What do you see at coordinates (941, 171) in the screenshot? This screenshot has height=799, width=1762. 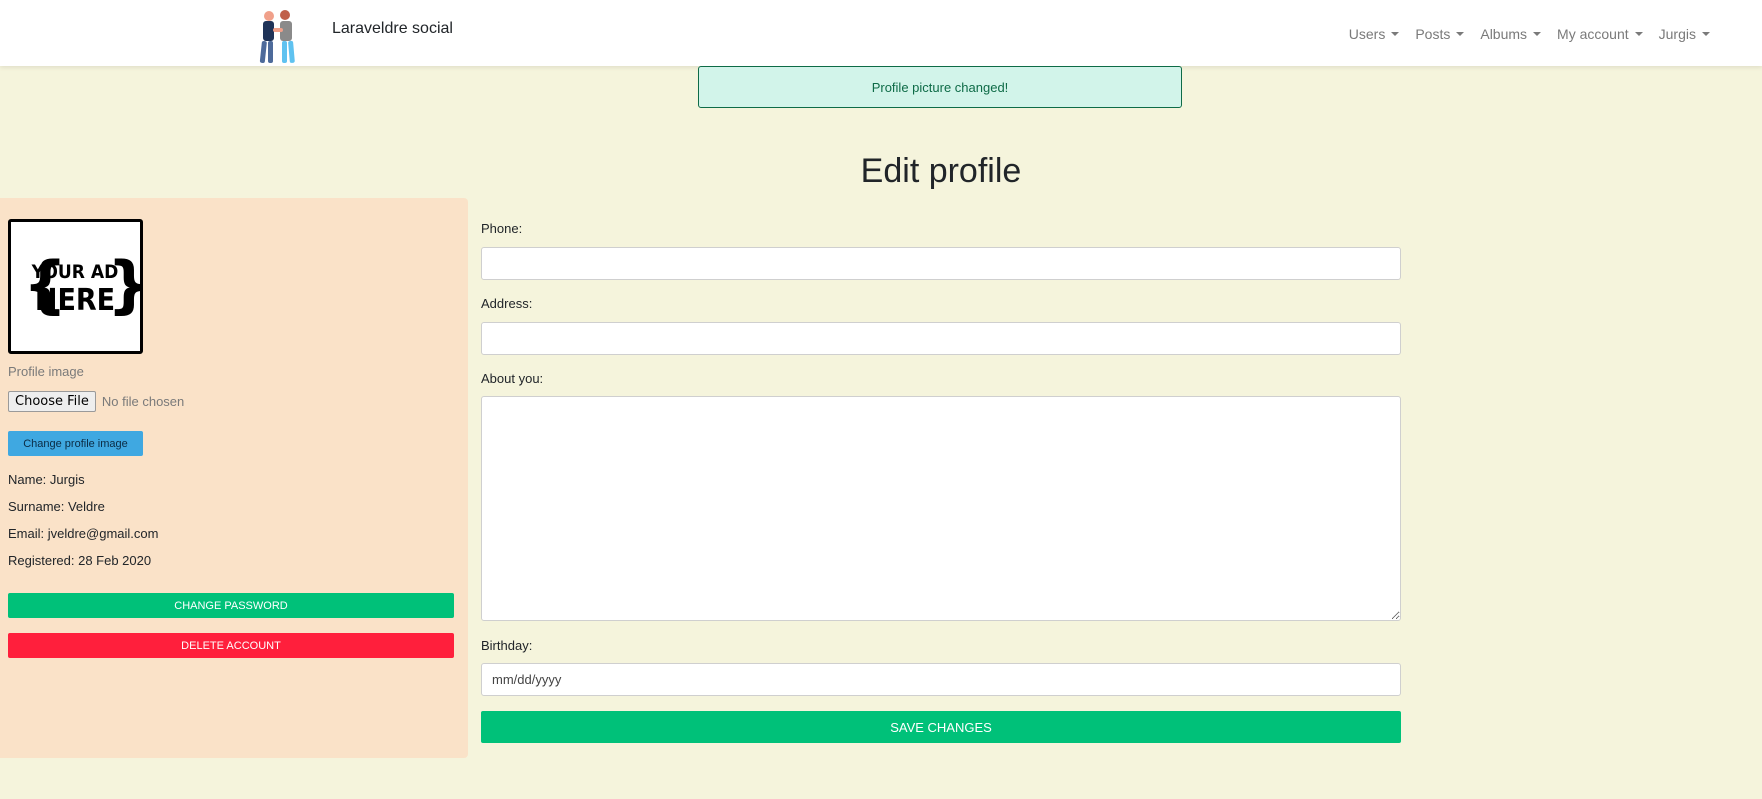 I see `page-title: Edit profile` at bounding box center [941, 171].